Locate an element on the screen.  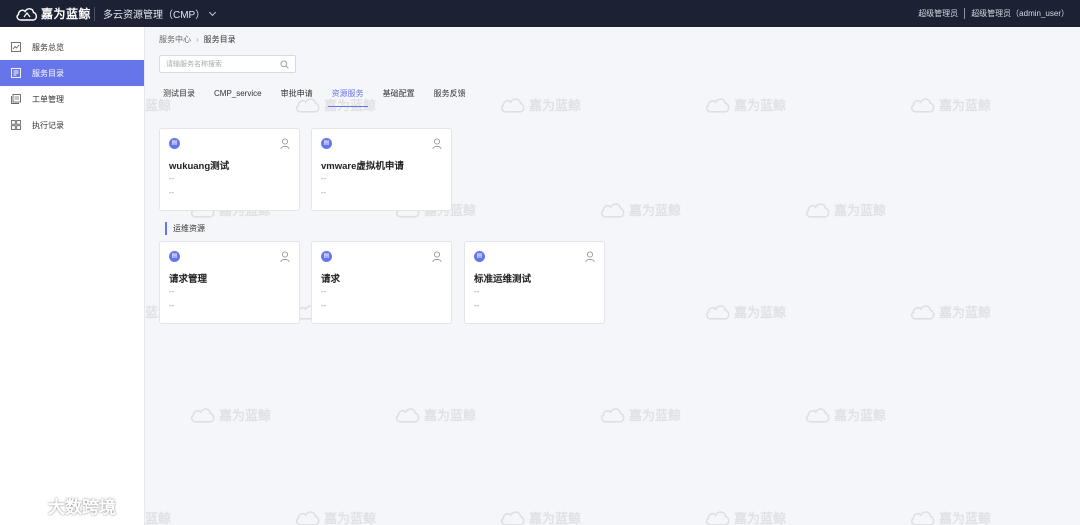
tab-resource-service: 资源服务 is located at coordinates (347, 97).